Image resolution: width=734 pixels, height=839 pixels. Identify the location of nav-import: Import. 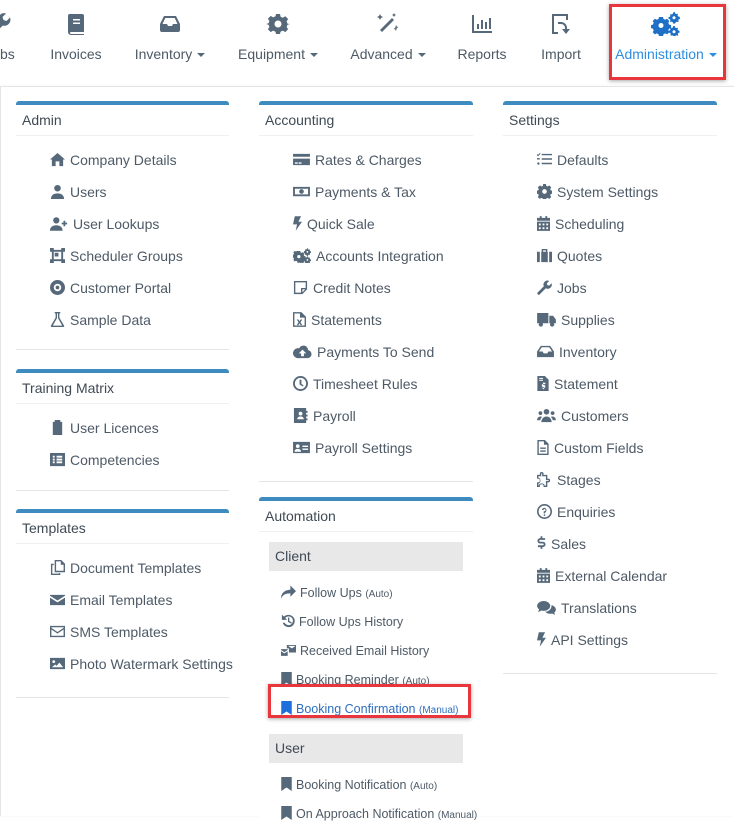
(561, 37).